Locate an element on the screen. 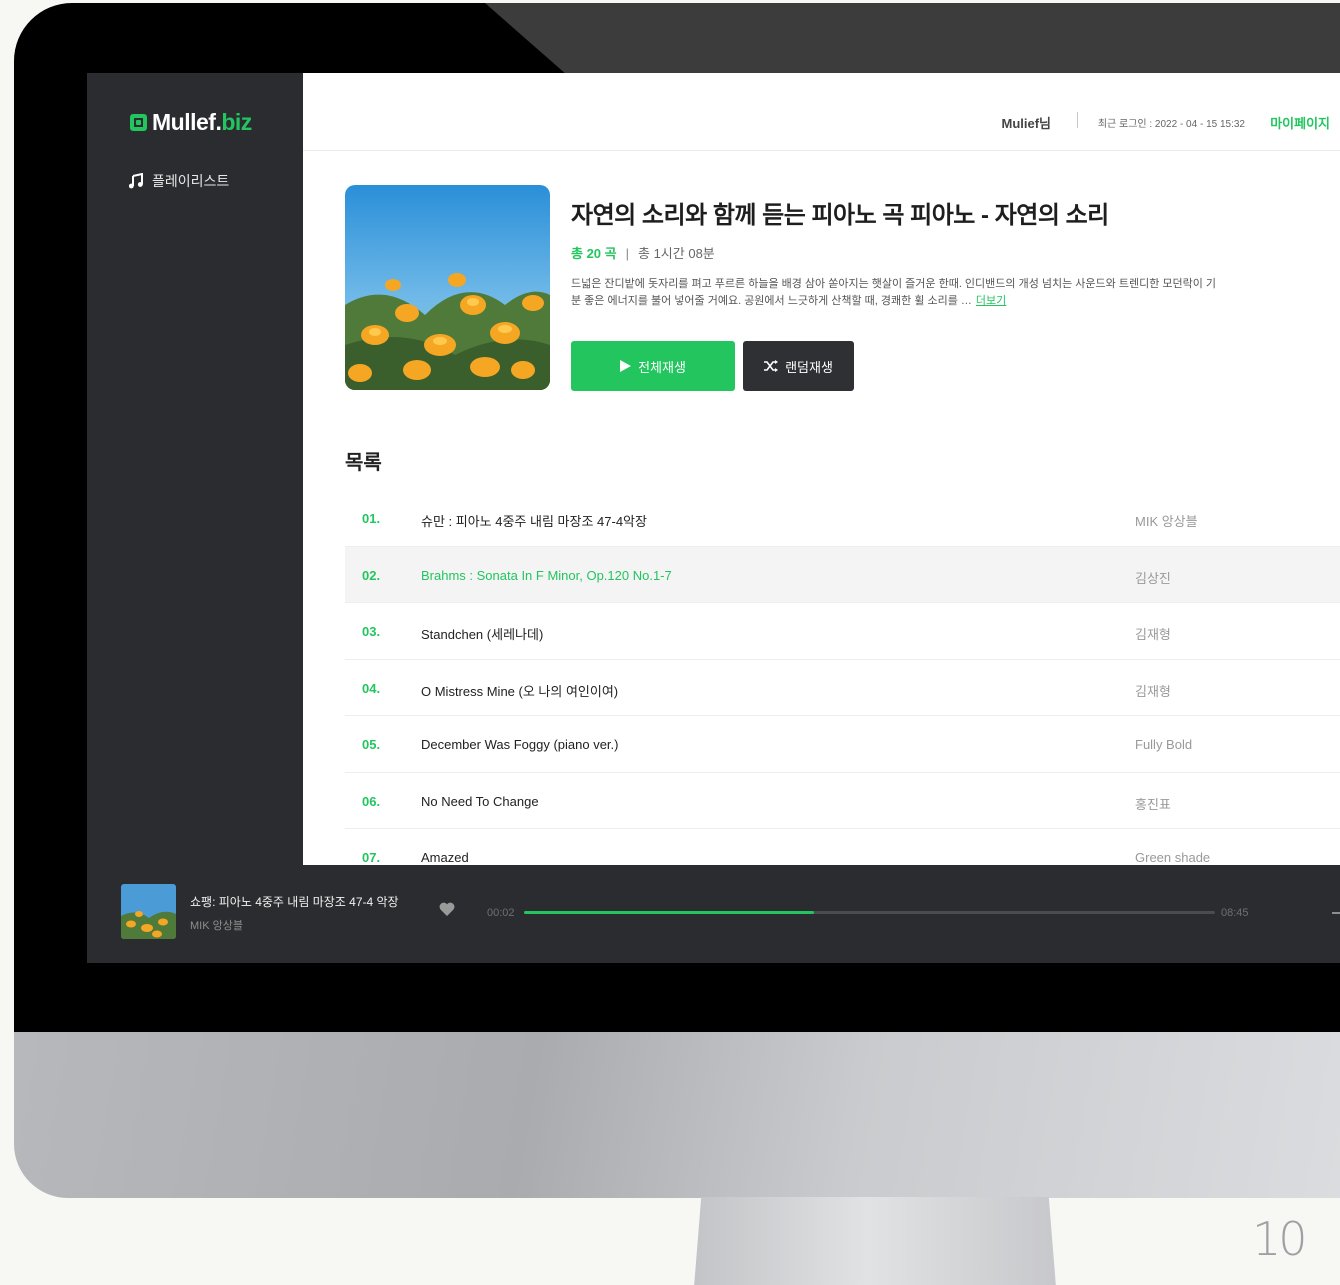 The width and height of the screenshot is (1340, 1285). heart-icon is located at coordinates (447, 911).